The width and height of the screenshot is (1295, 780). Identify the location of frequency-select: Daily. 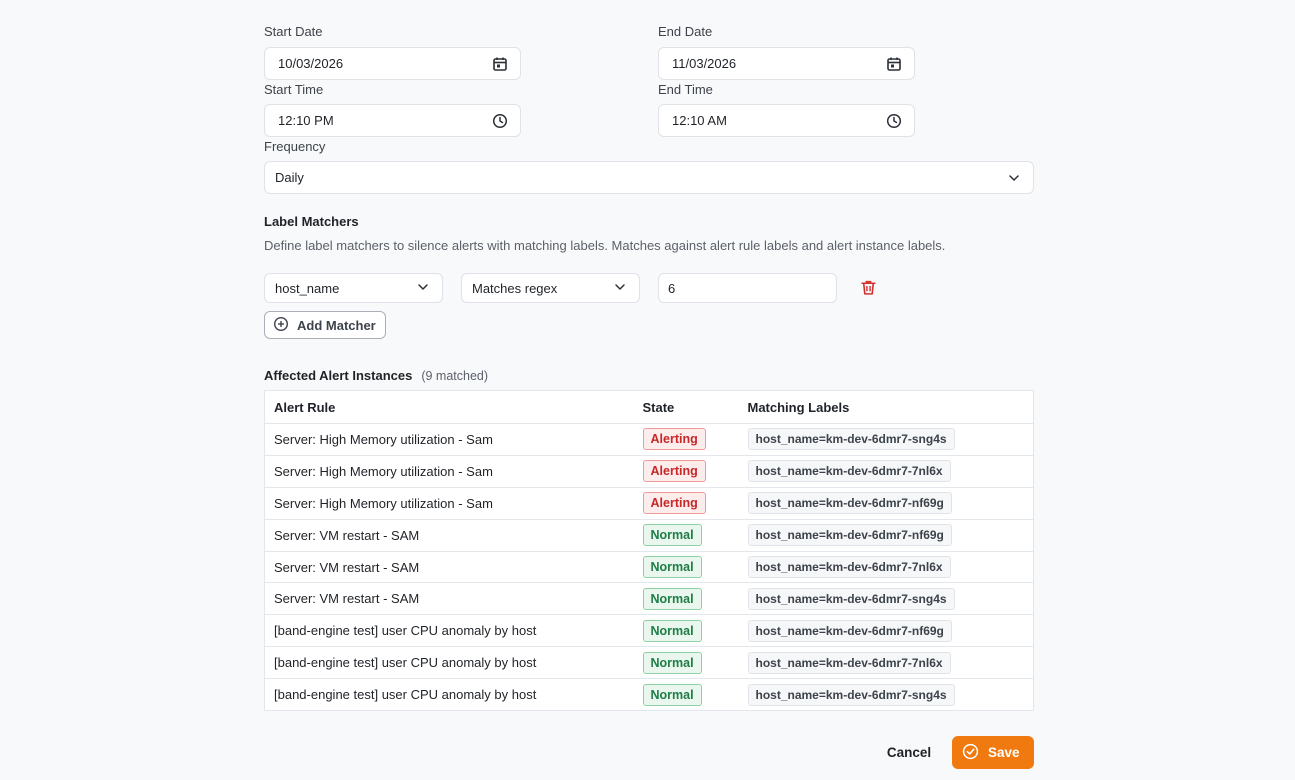
(649, 177).